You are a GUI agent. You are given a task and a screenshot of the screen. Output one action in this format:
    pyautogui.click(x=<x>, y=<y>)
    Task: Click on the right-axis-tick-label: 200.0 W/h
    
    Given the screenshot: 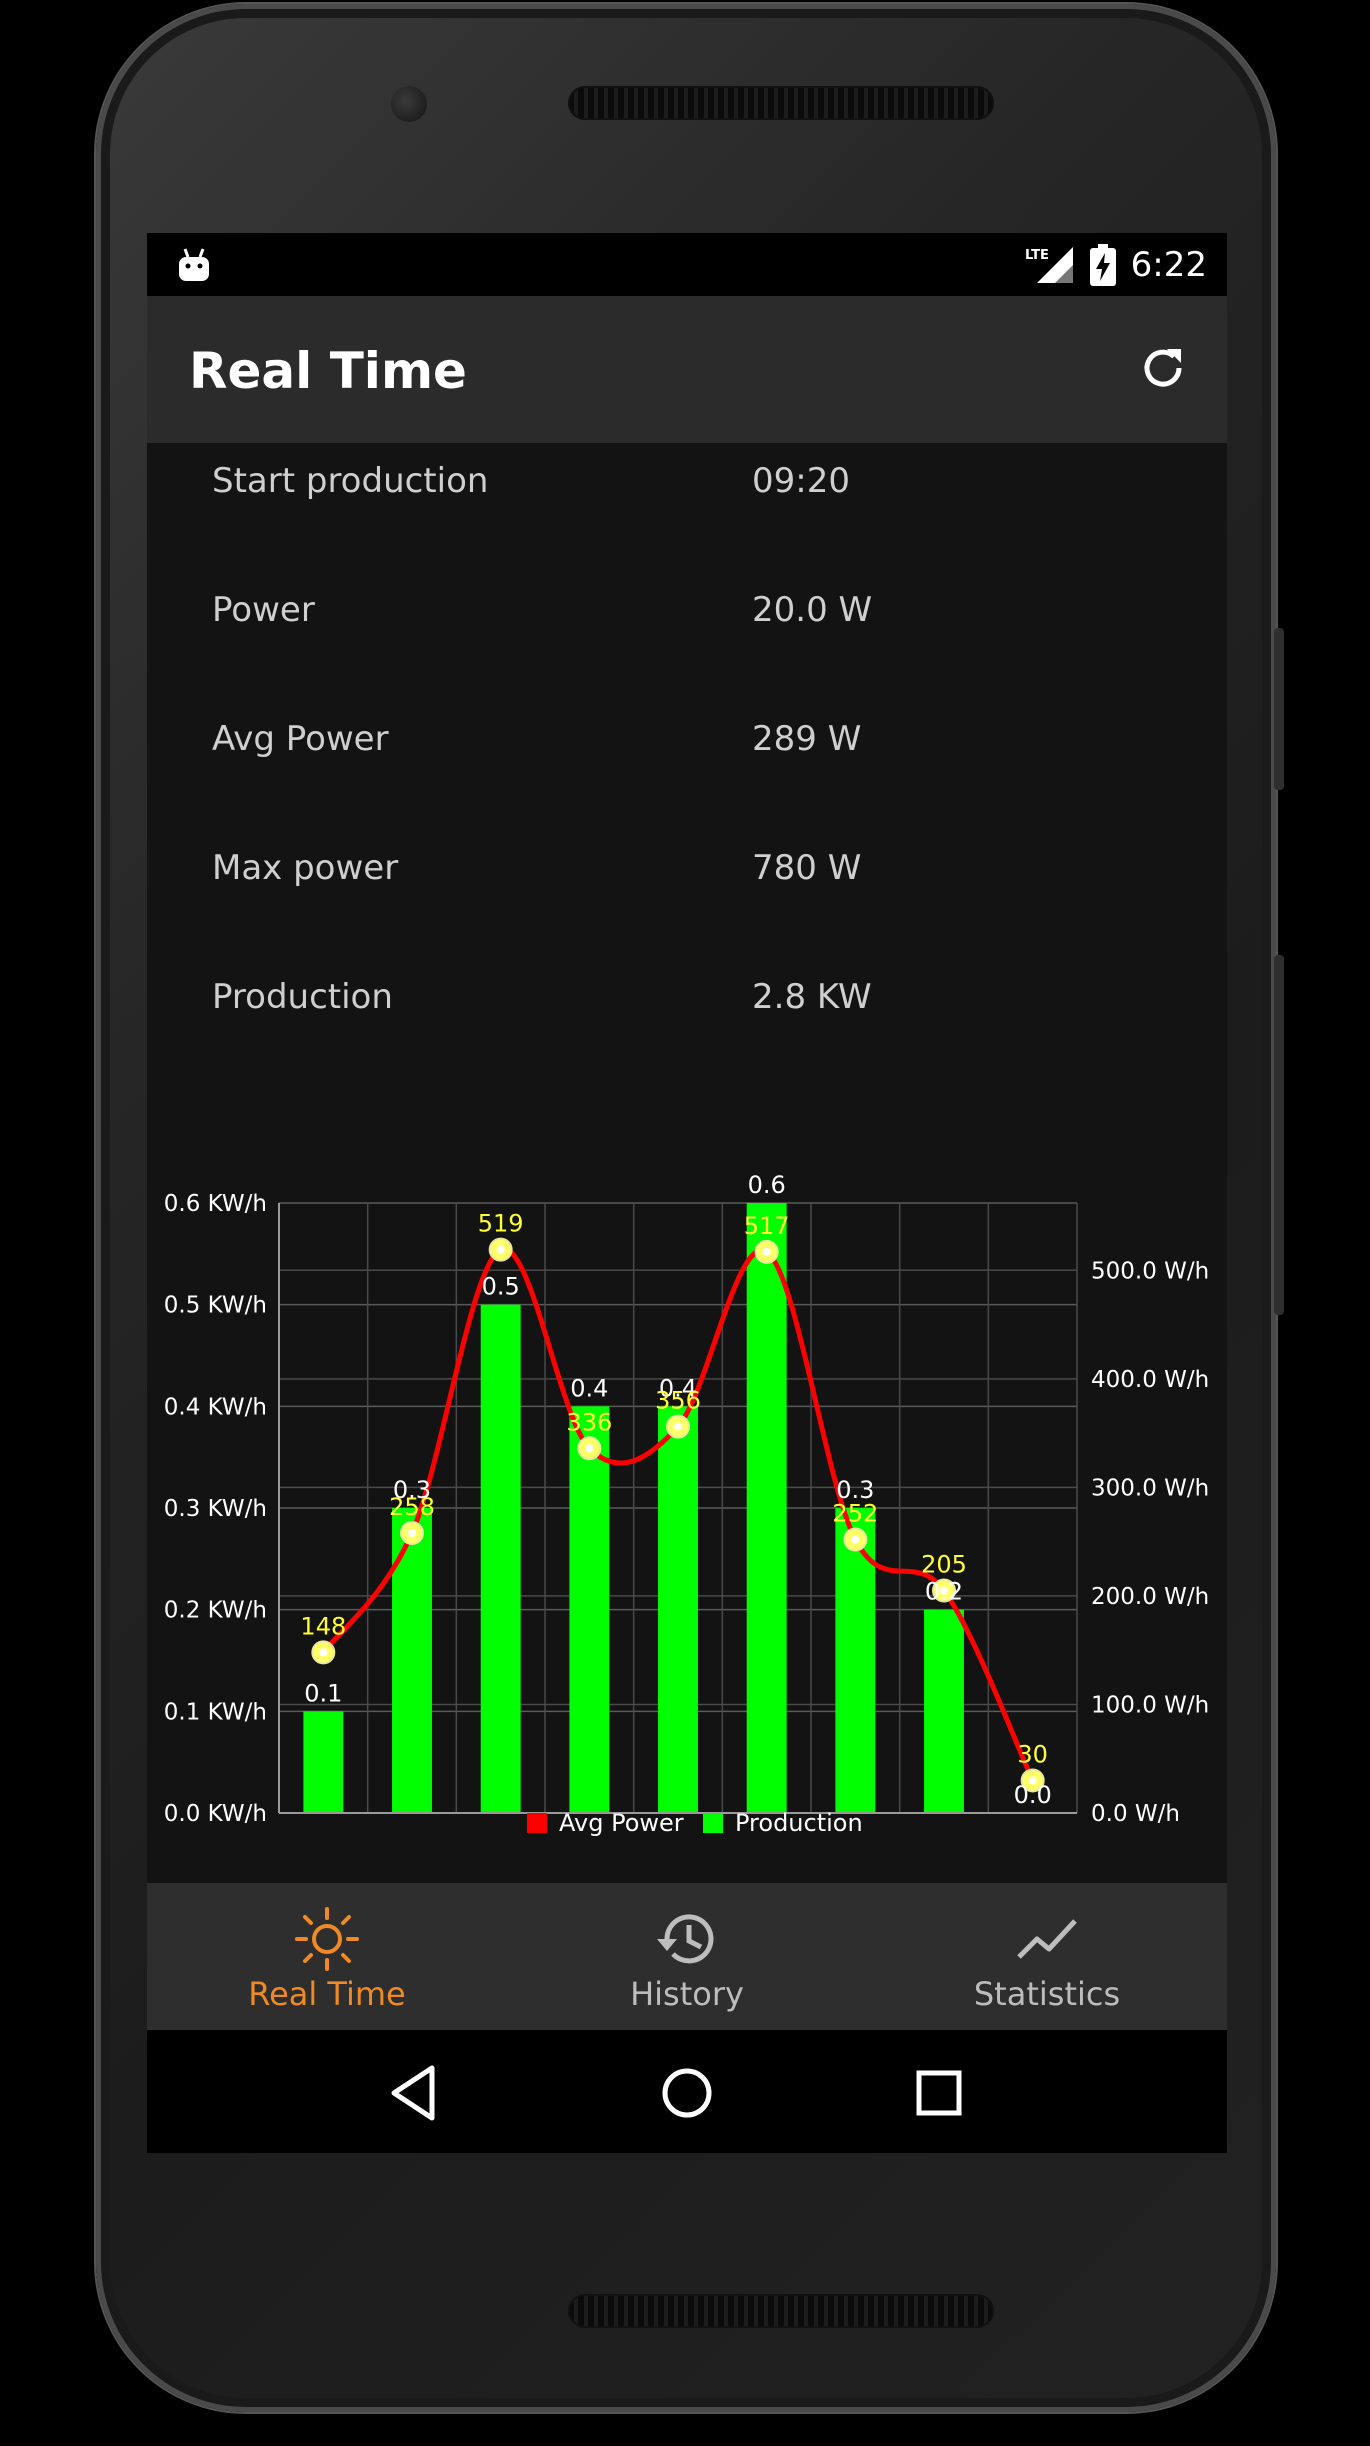 What is the action you would take?
    pyautogui.click(x=1150, y=1597)
    